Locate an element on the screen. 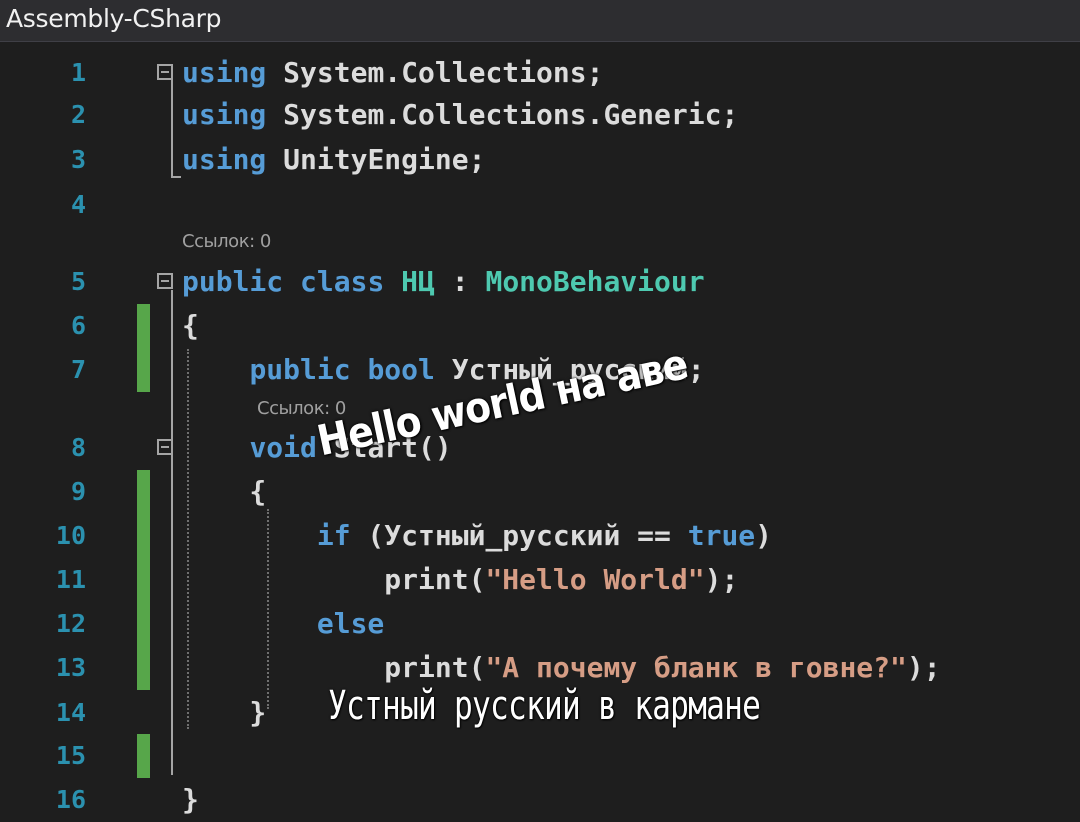 The height and width of the screenshot is (822, 1080). line-number: 13 is located at coordinates (70, 667).